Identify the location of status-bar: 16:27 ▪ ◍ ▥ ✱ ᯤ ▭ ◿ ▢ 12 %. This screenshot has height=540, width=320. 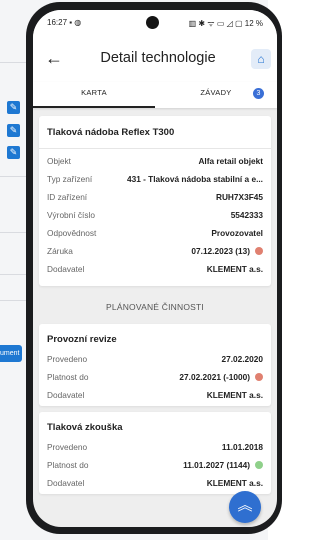
(155, 23).